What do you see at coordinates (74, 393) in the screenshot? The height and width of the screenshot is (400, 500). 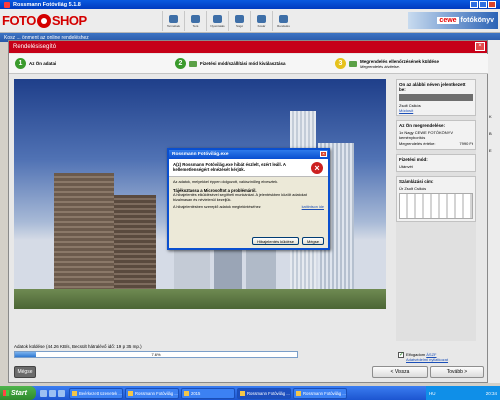 I see `mail-icon` at bounding box center [74, 393].